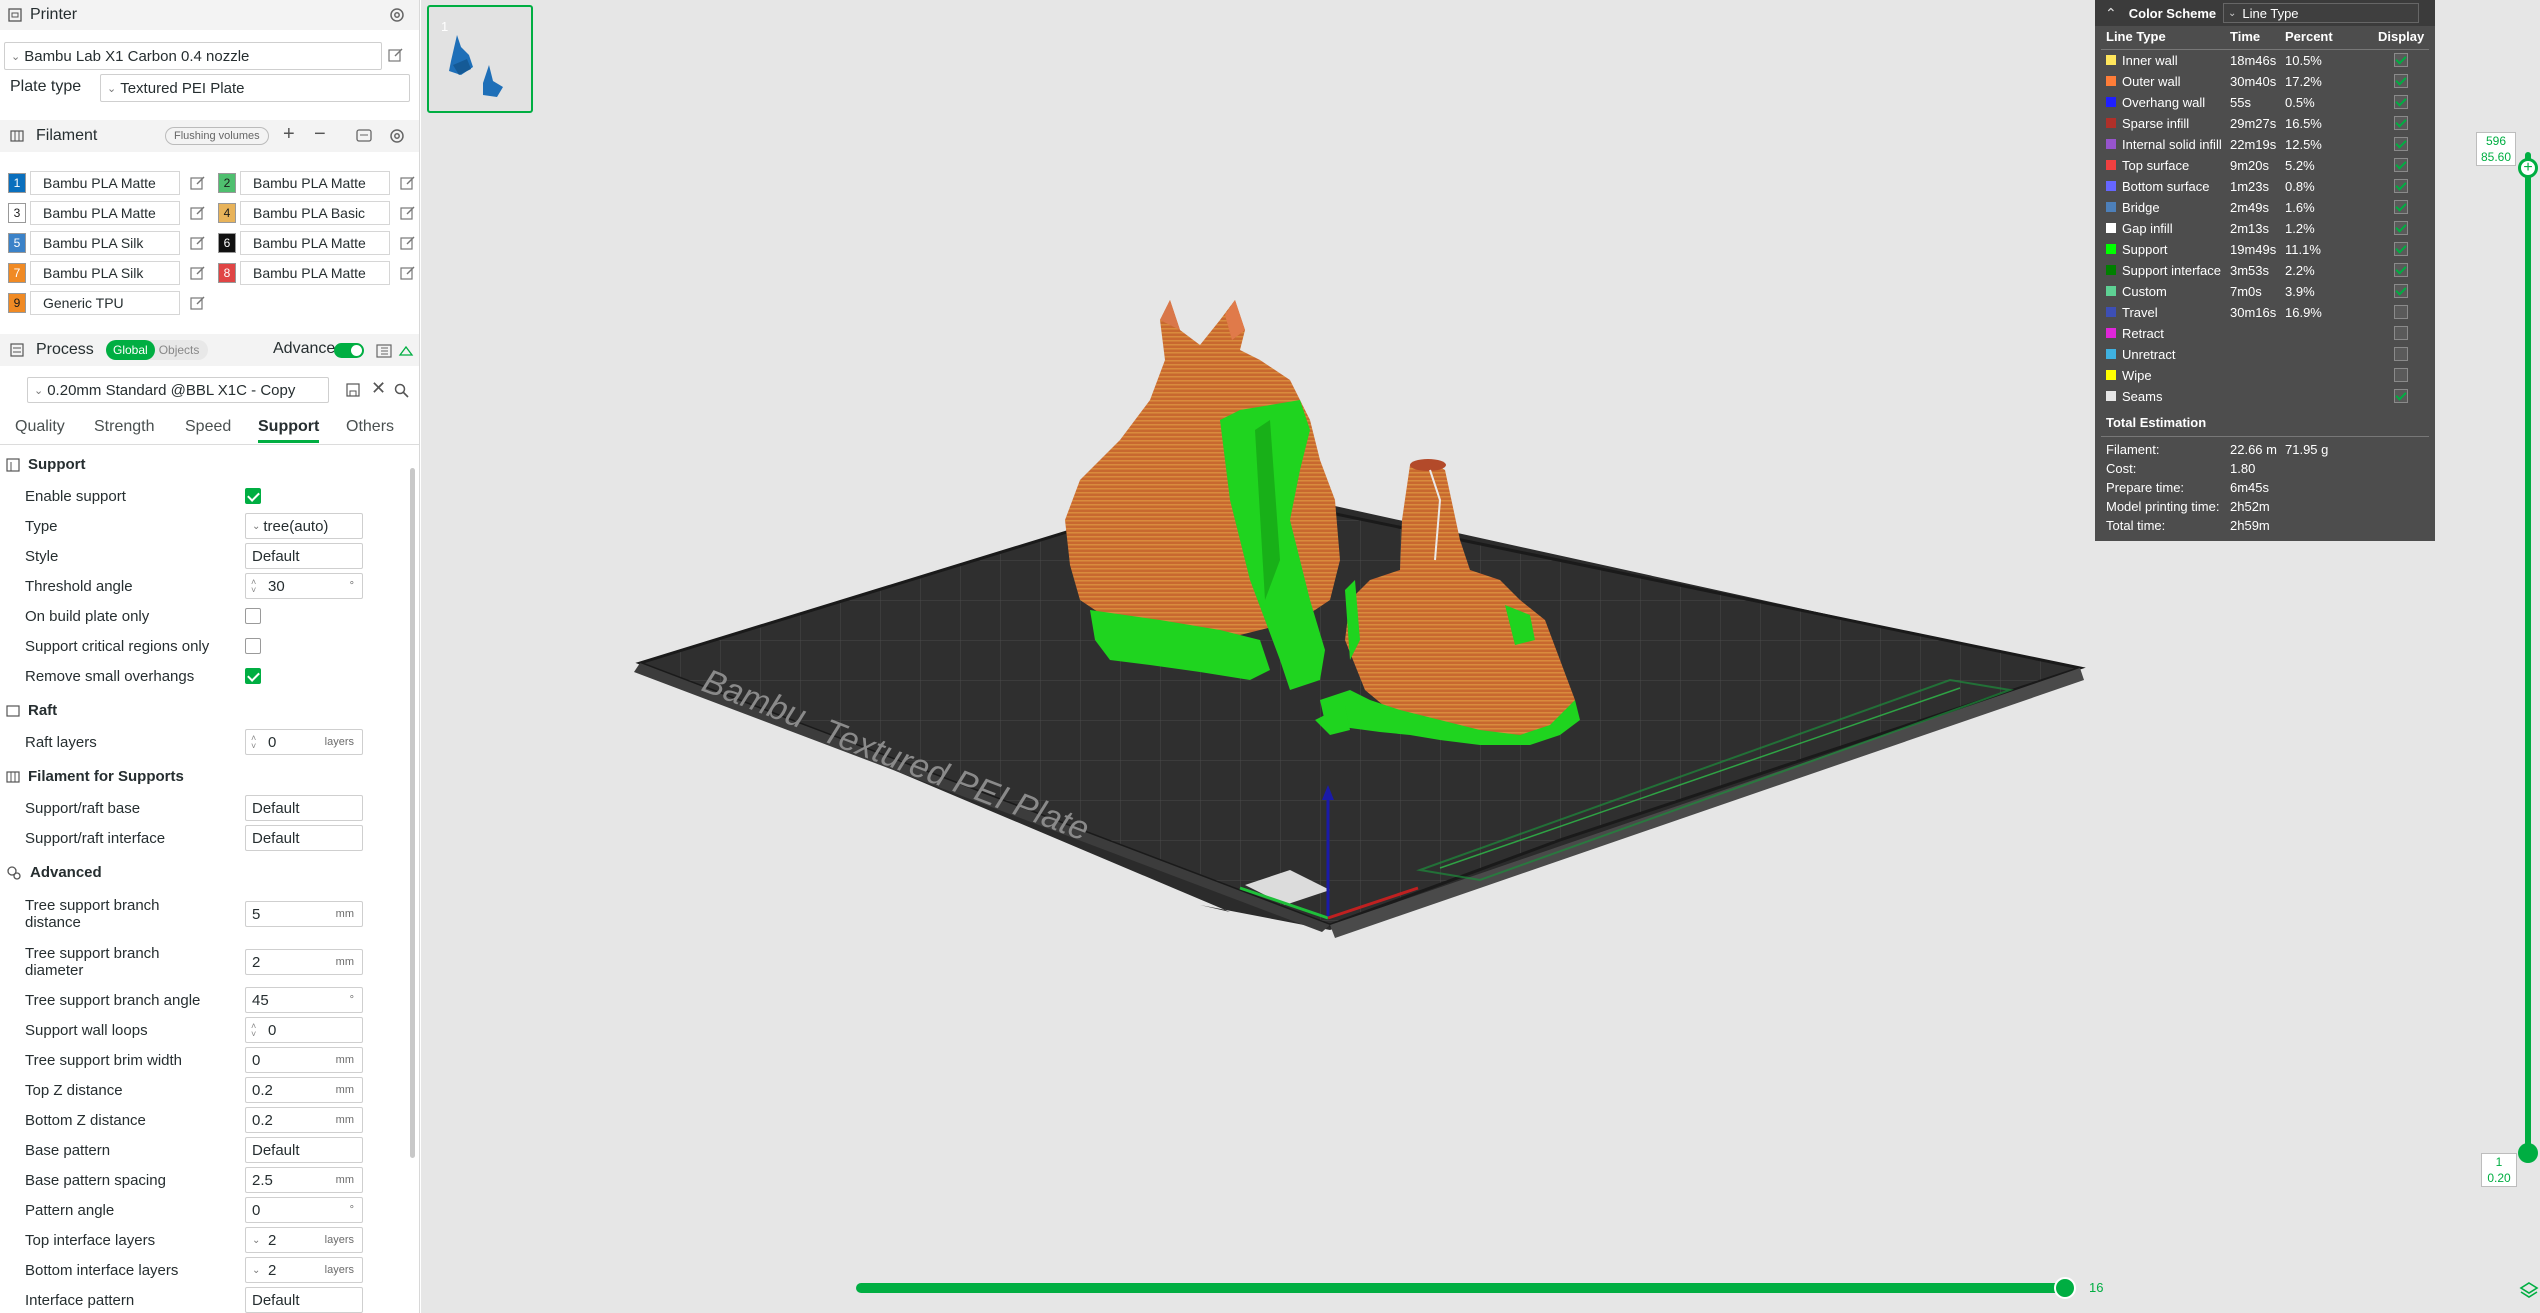 The image size is (2540, 1313). I want to click on top-z-input: 0.2 mm, so click(304, 1090).